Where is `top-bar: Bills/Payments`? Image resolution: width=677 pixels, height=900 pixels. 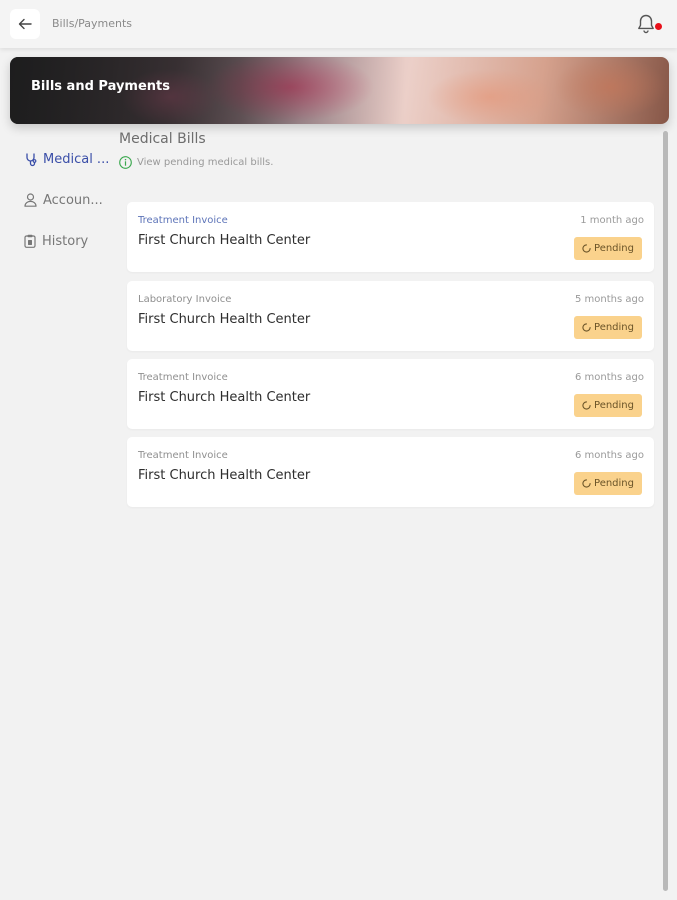 top-bar: Bills/Payments is located at coordinates (338, 24).